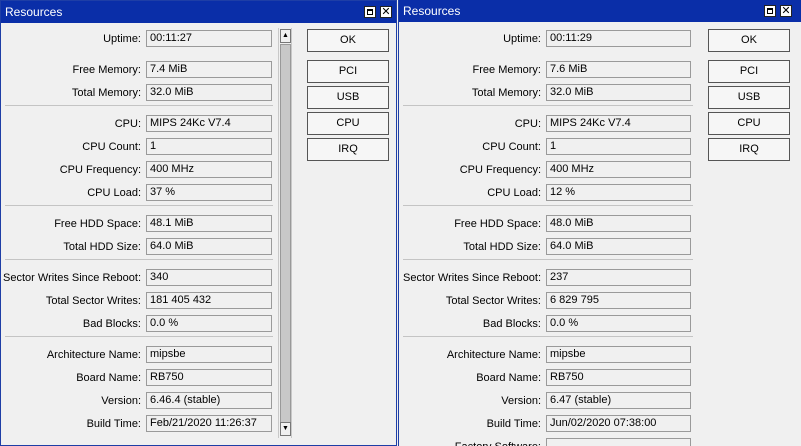  I want to click on field-value: 181 405 432, so click(209, 300).